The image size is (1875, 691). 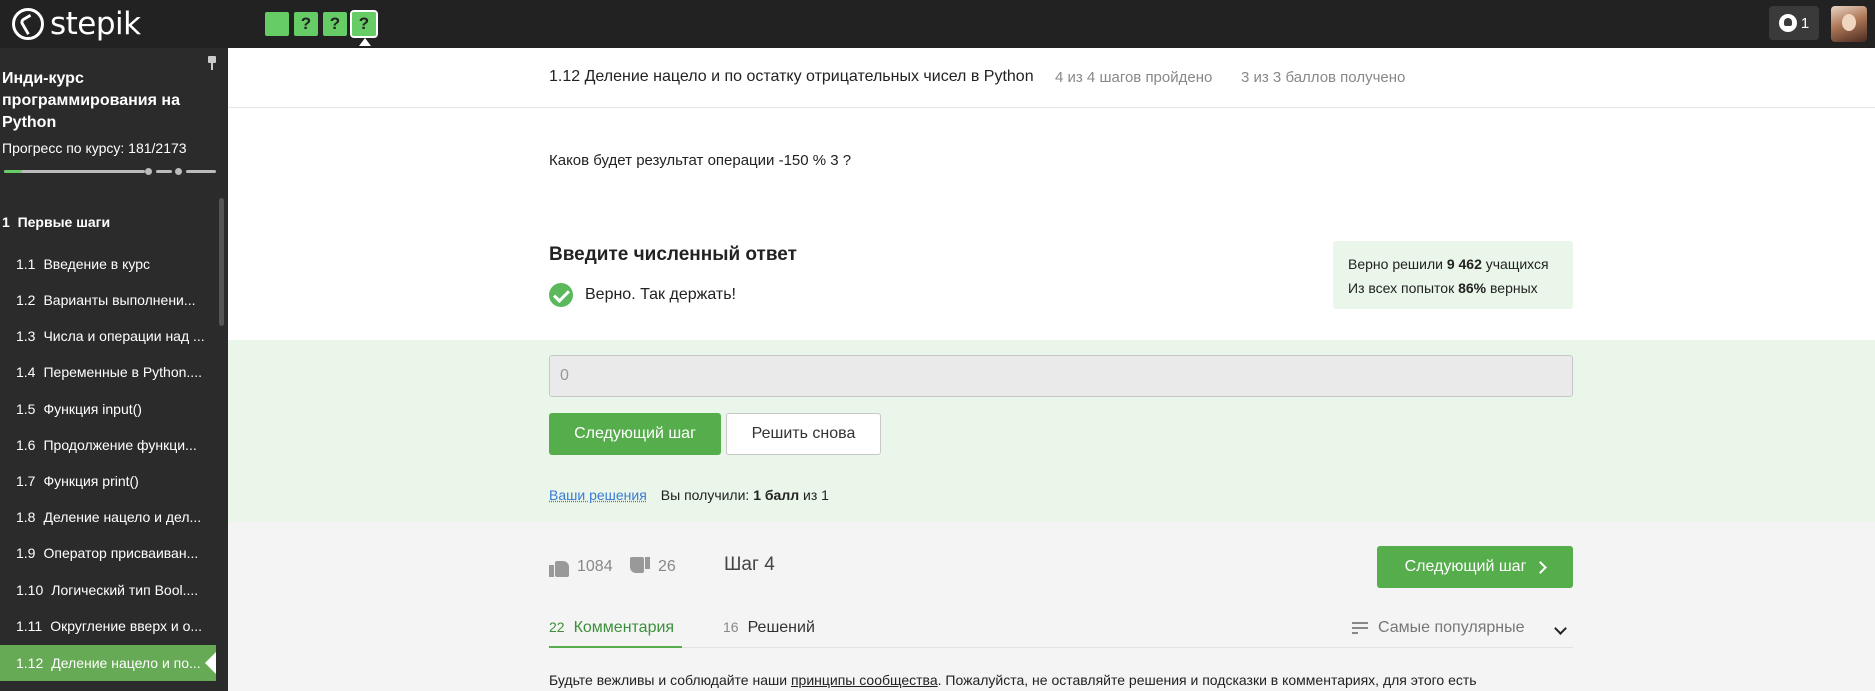 I want to click on thumbs-up-icon, so click(x=559, y=567).